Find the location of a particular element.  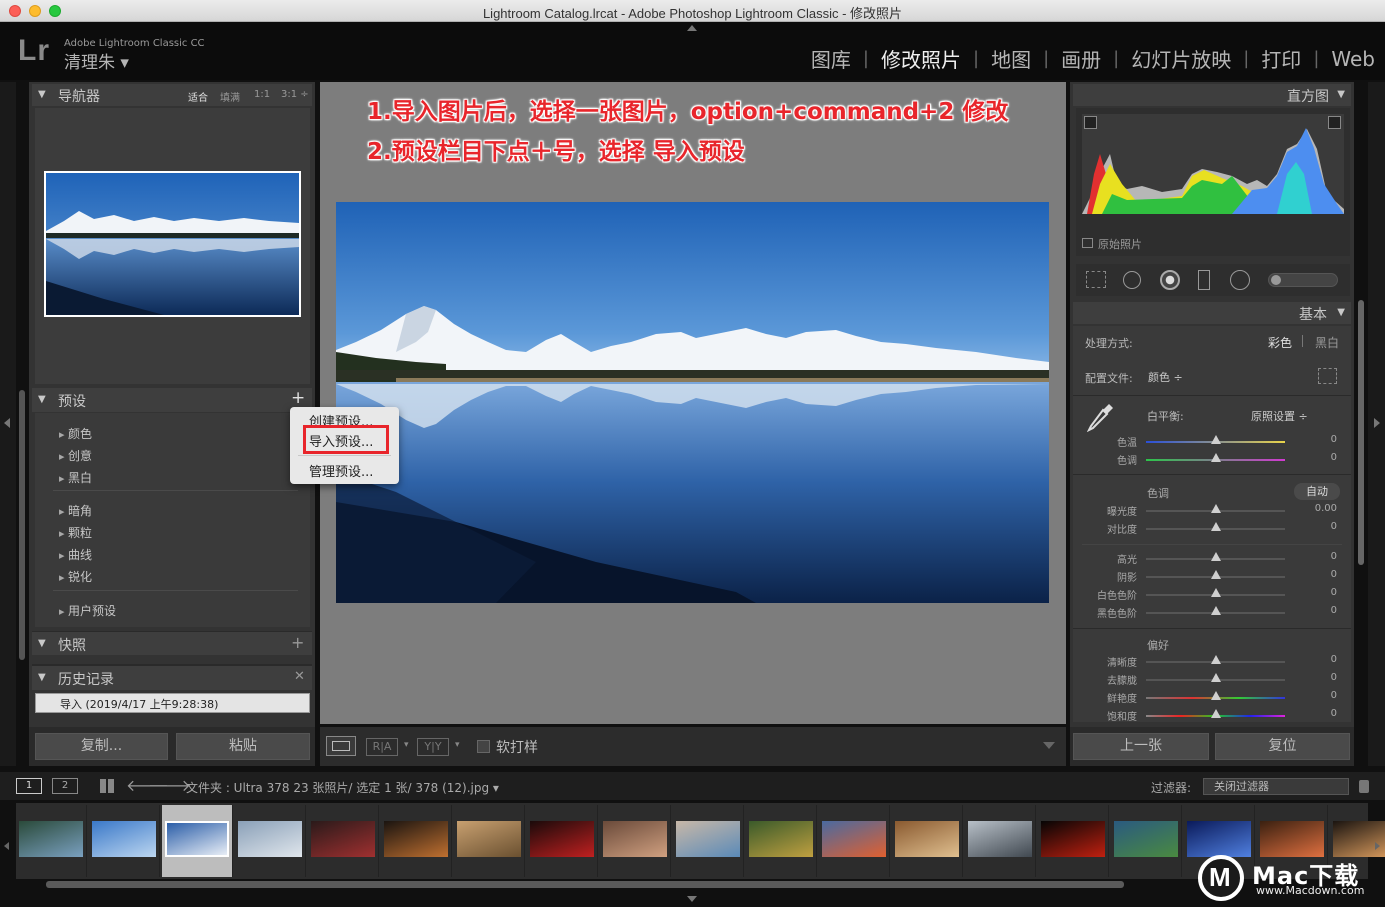

white-balance-eyedropper-icon is located at coordinates (1100, 417).